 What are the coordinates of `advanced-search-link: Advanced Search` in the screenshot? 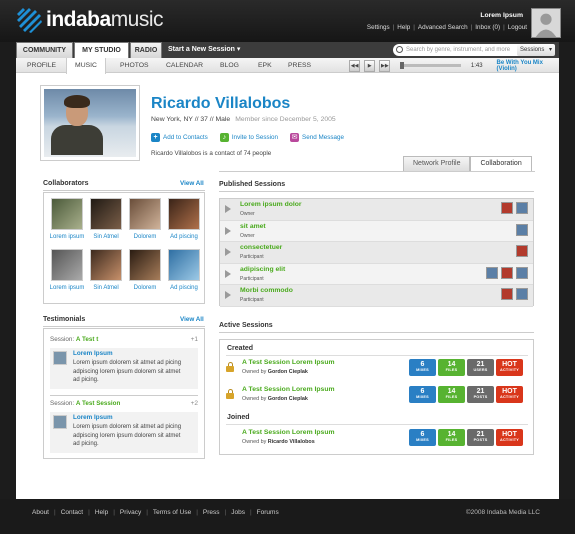 It's located at (443, 27).